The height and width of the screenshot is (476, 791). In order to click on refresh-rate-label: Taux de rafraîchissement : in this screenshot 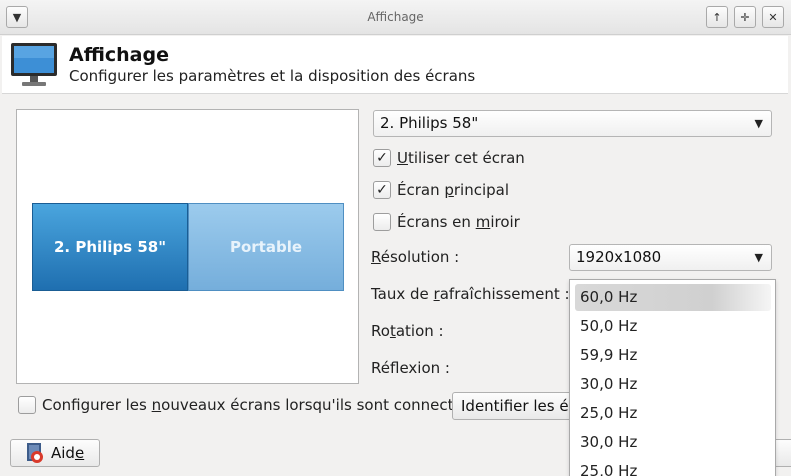, I will do `click(470, 294)`.